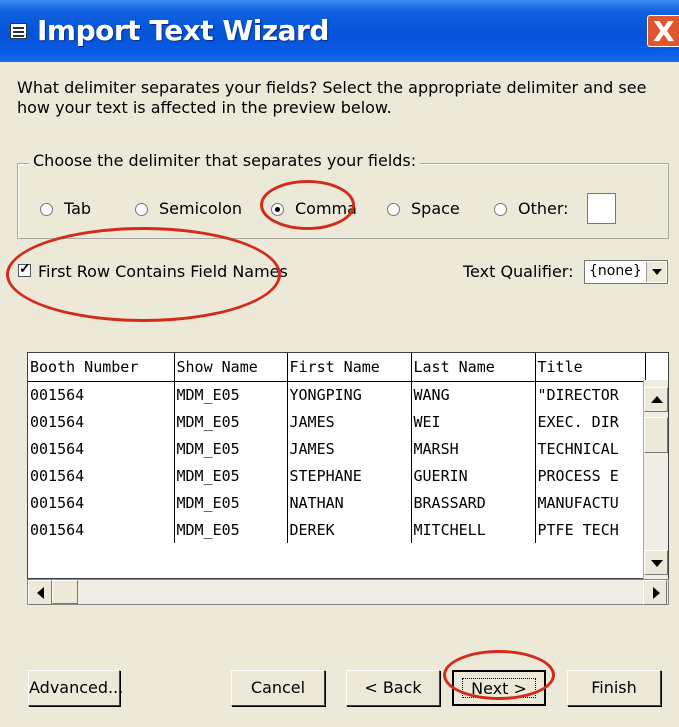 The width and height of the screenshot is (679, 727). What do you see at coordinates (590, 448) in the screenshot?
I see `table-cell: TECHNICAL` at bounding box center [590, 448].